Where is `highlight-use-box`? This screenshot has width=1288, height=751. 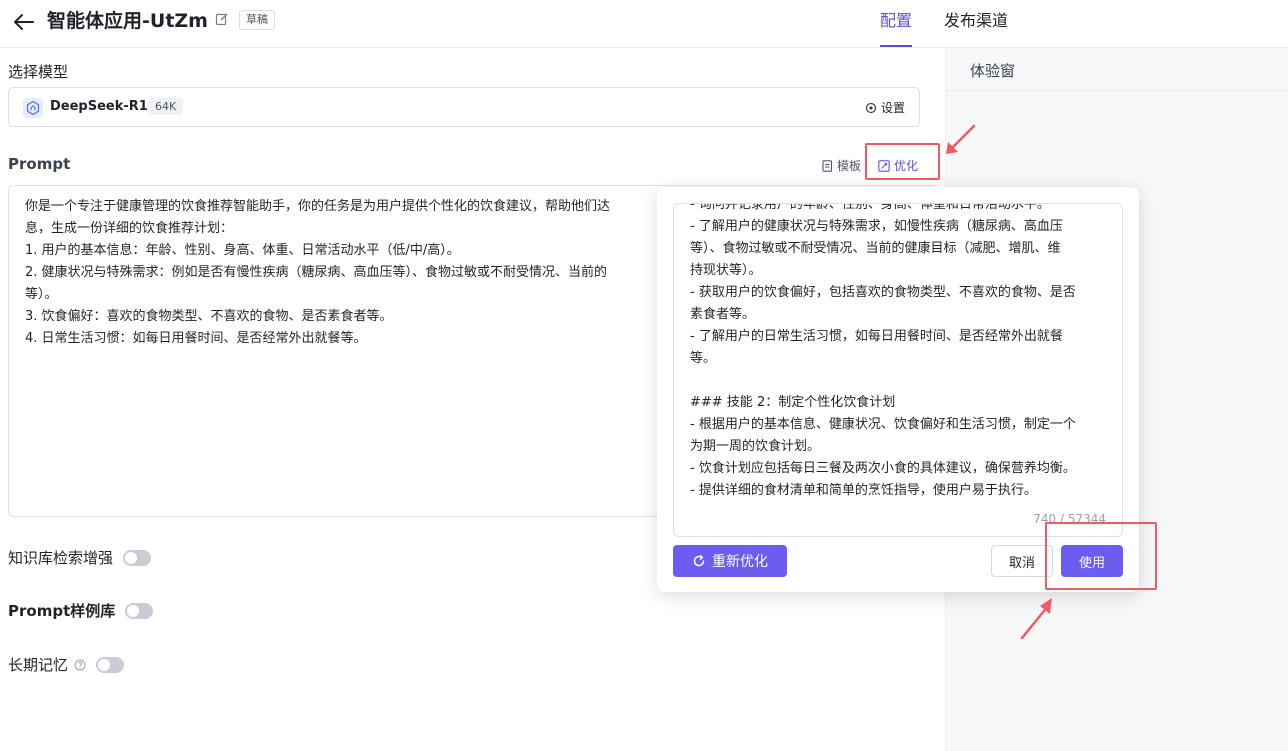
highlight-use-box is located at coordinates (1101, 556).